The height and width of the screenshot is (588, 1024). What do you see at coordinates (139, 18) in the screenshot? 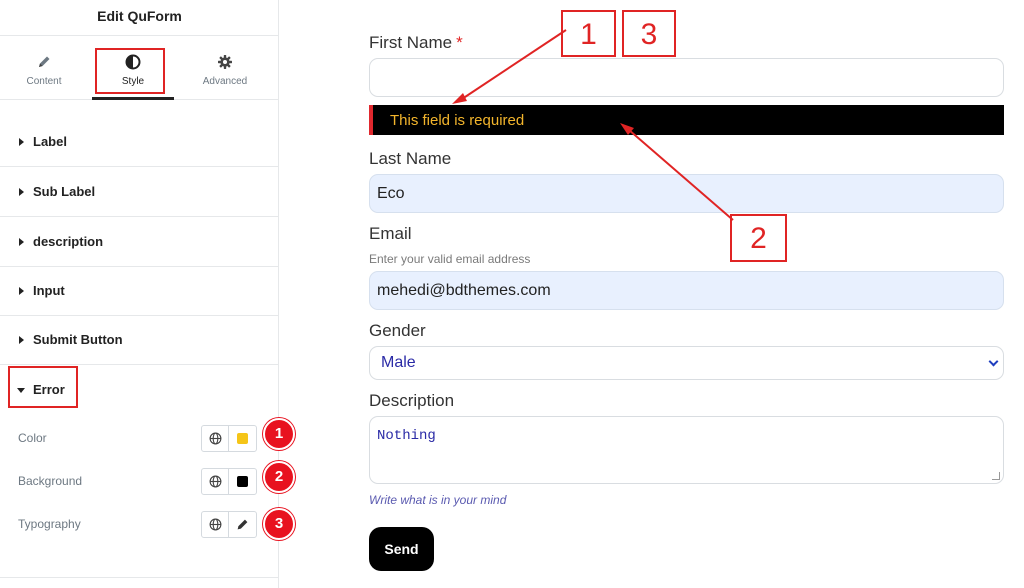
I see `panel-title: Edit QuForm` at bounding box center [139, 18].